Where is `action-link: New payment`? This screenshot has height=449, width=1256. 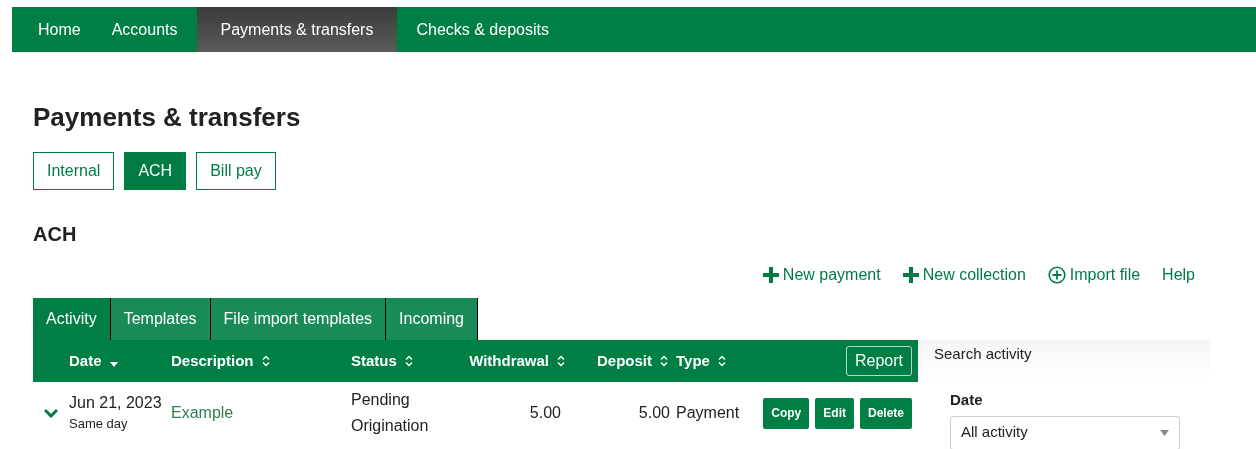
action-link: New payment is located at coordinates (821, 275).